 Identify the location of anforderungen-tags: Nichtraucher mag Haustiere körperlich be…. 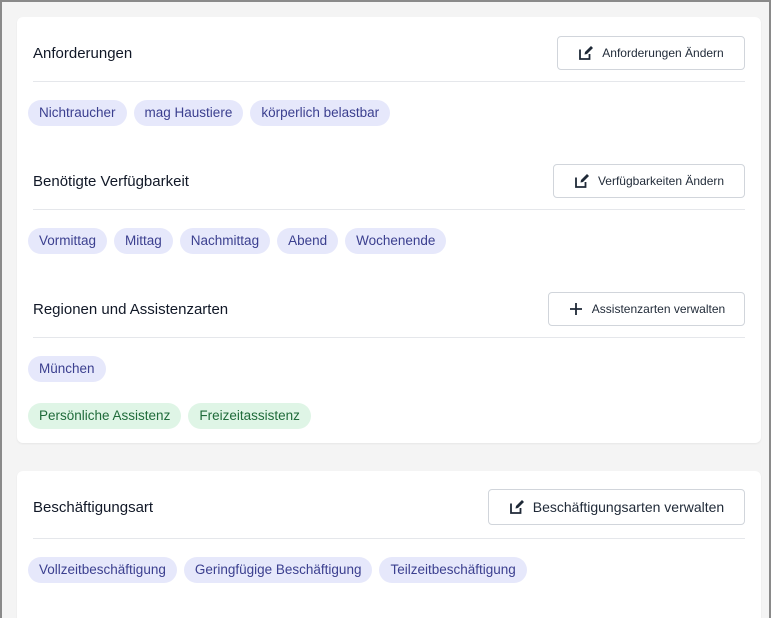
(209, 113).